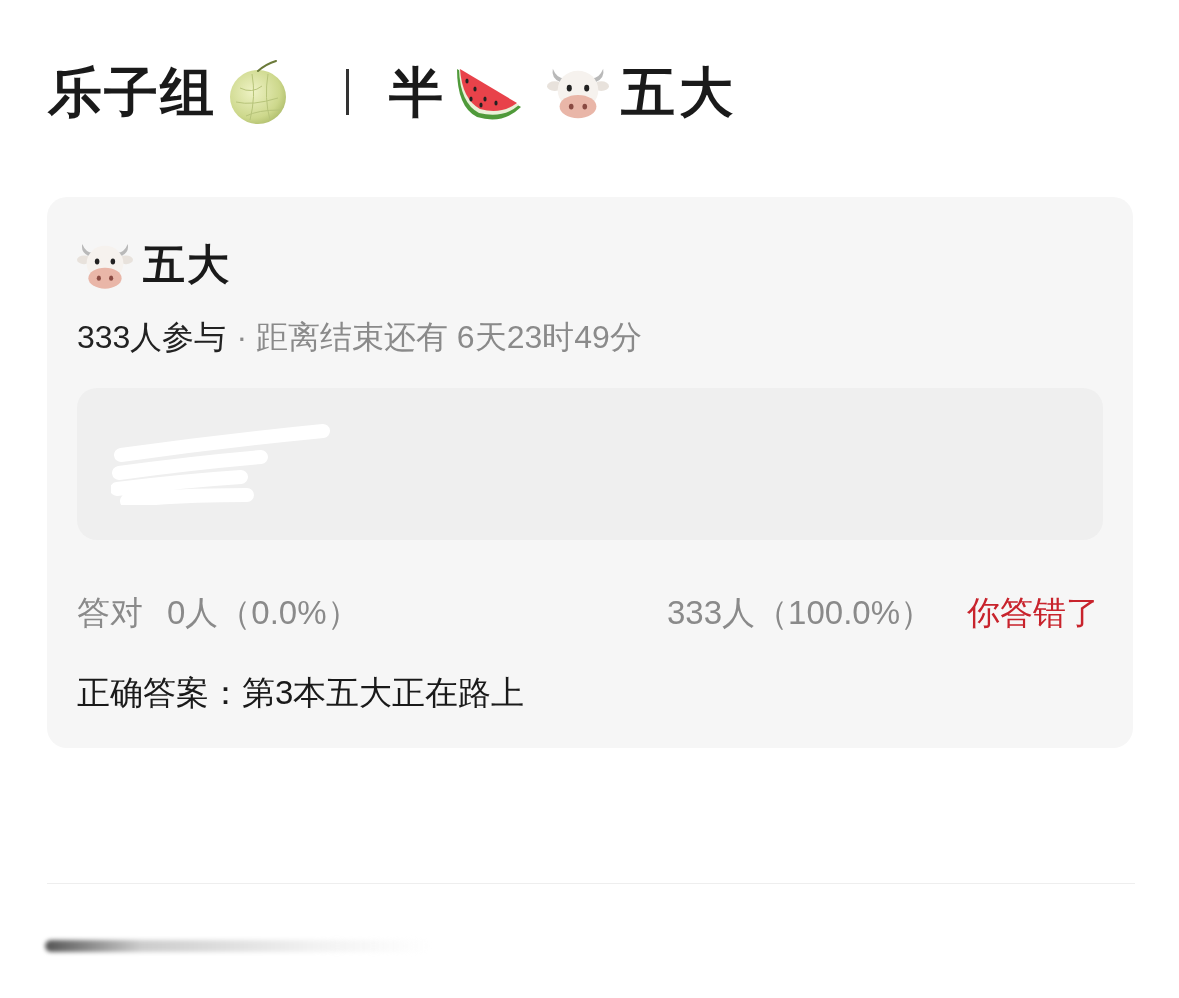  I want to click on wrong-count: 333人（100.0%）, so click(800, 613).